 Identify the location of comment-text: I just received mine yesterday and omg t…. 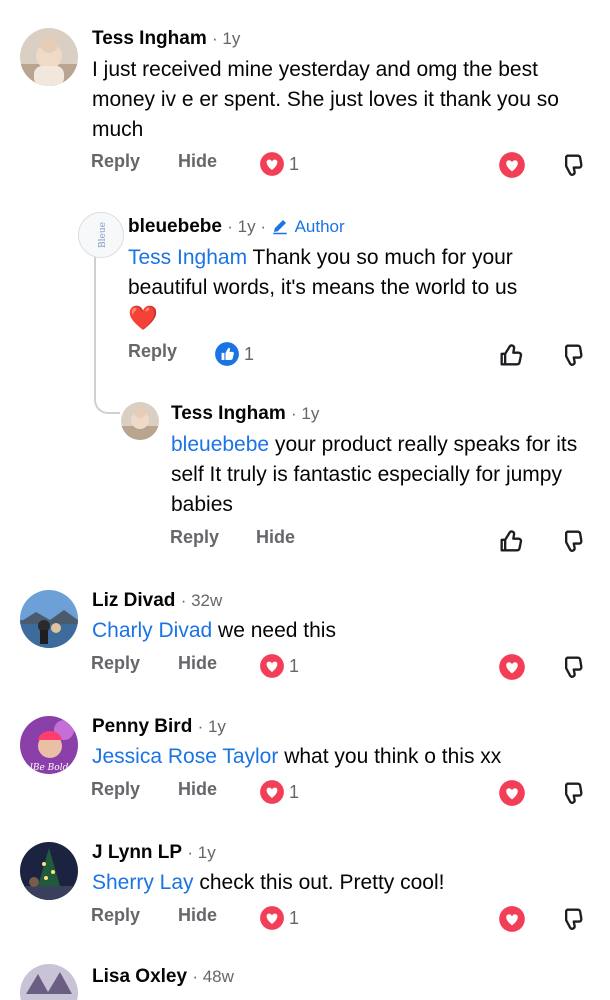
(325, 99).